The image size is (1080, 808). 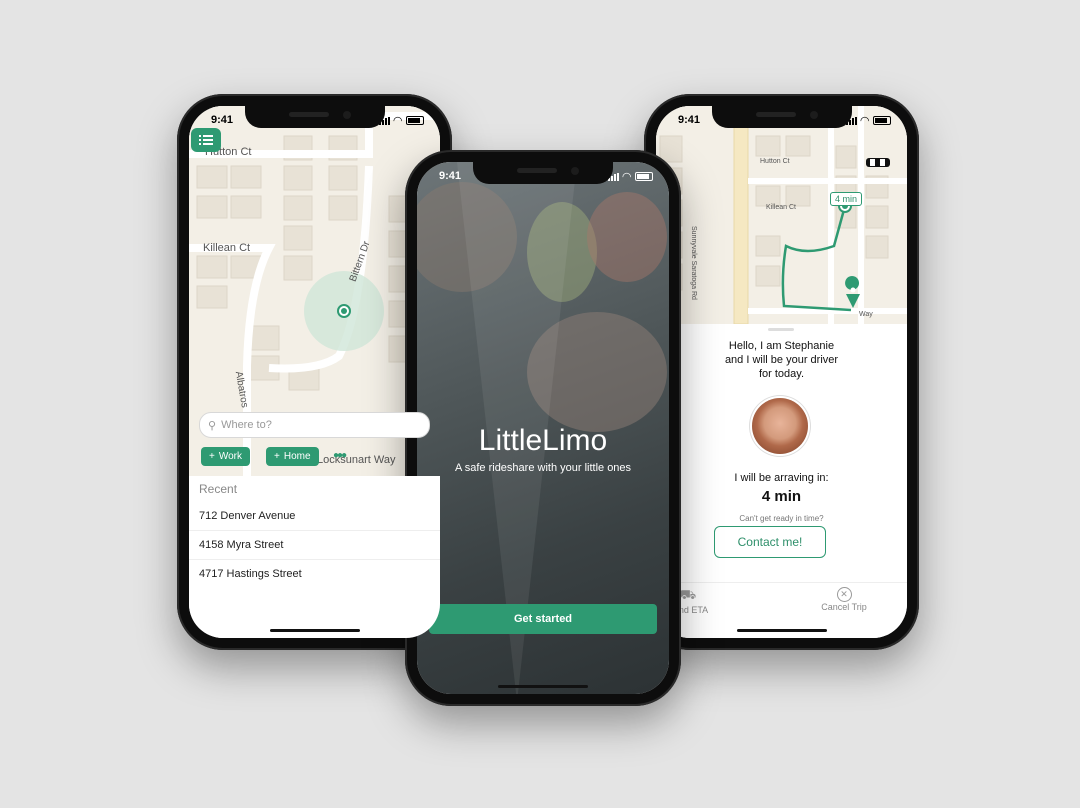 I want to click on cancel-trip-tab: ✕ Cancel Trip, so click(x=844, y=599).